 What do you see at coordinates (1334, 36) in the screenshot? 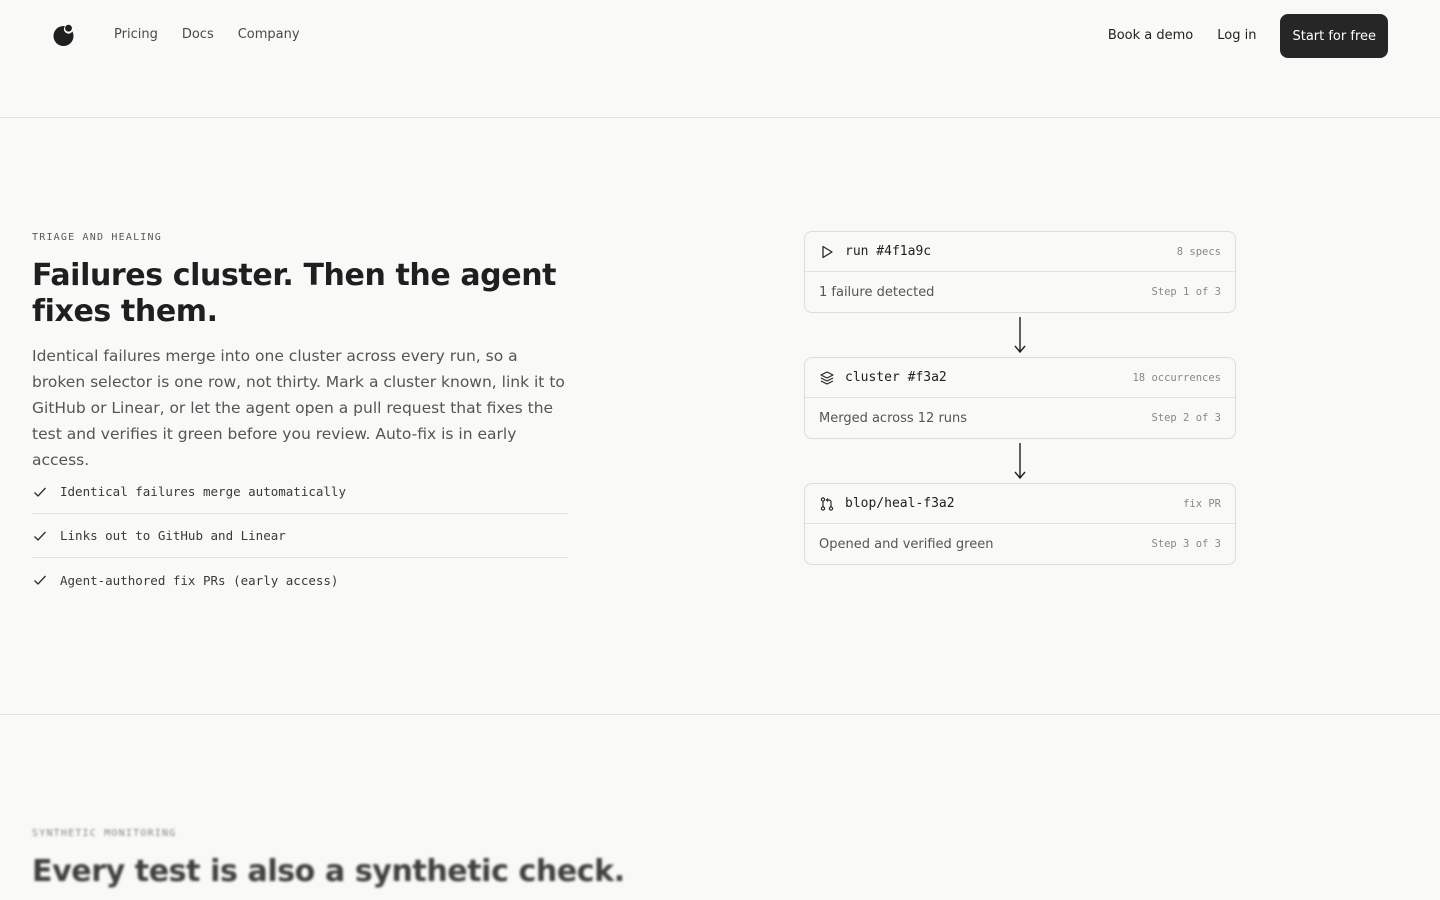
I see `start-free-button: Start for free` at bounding box center [1334, 36].